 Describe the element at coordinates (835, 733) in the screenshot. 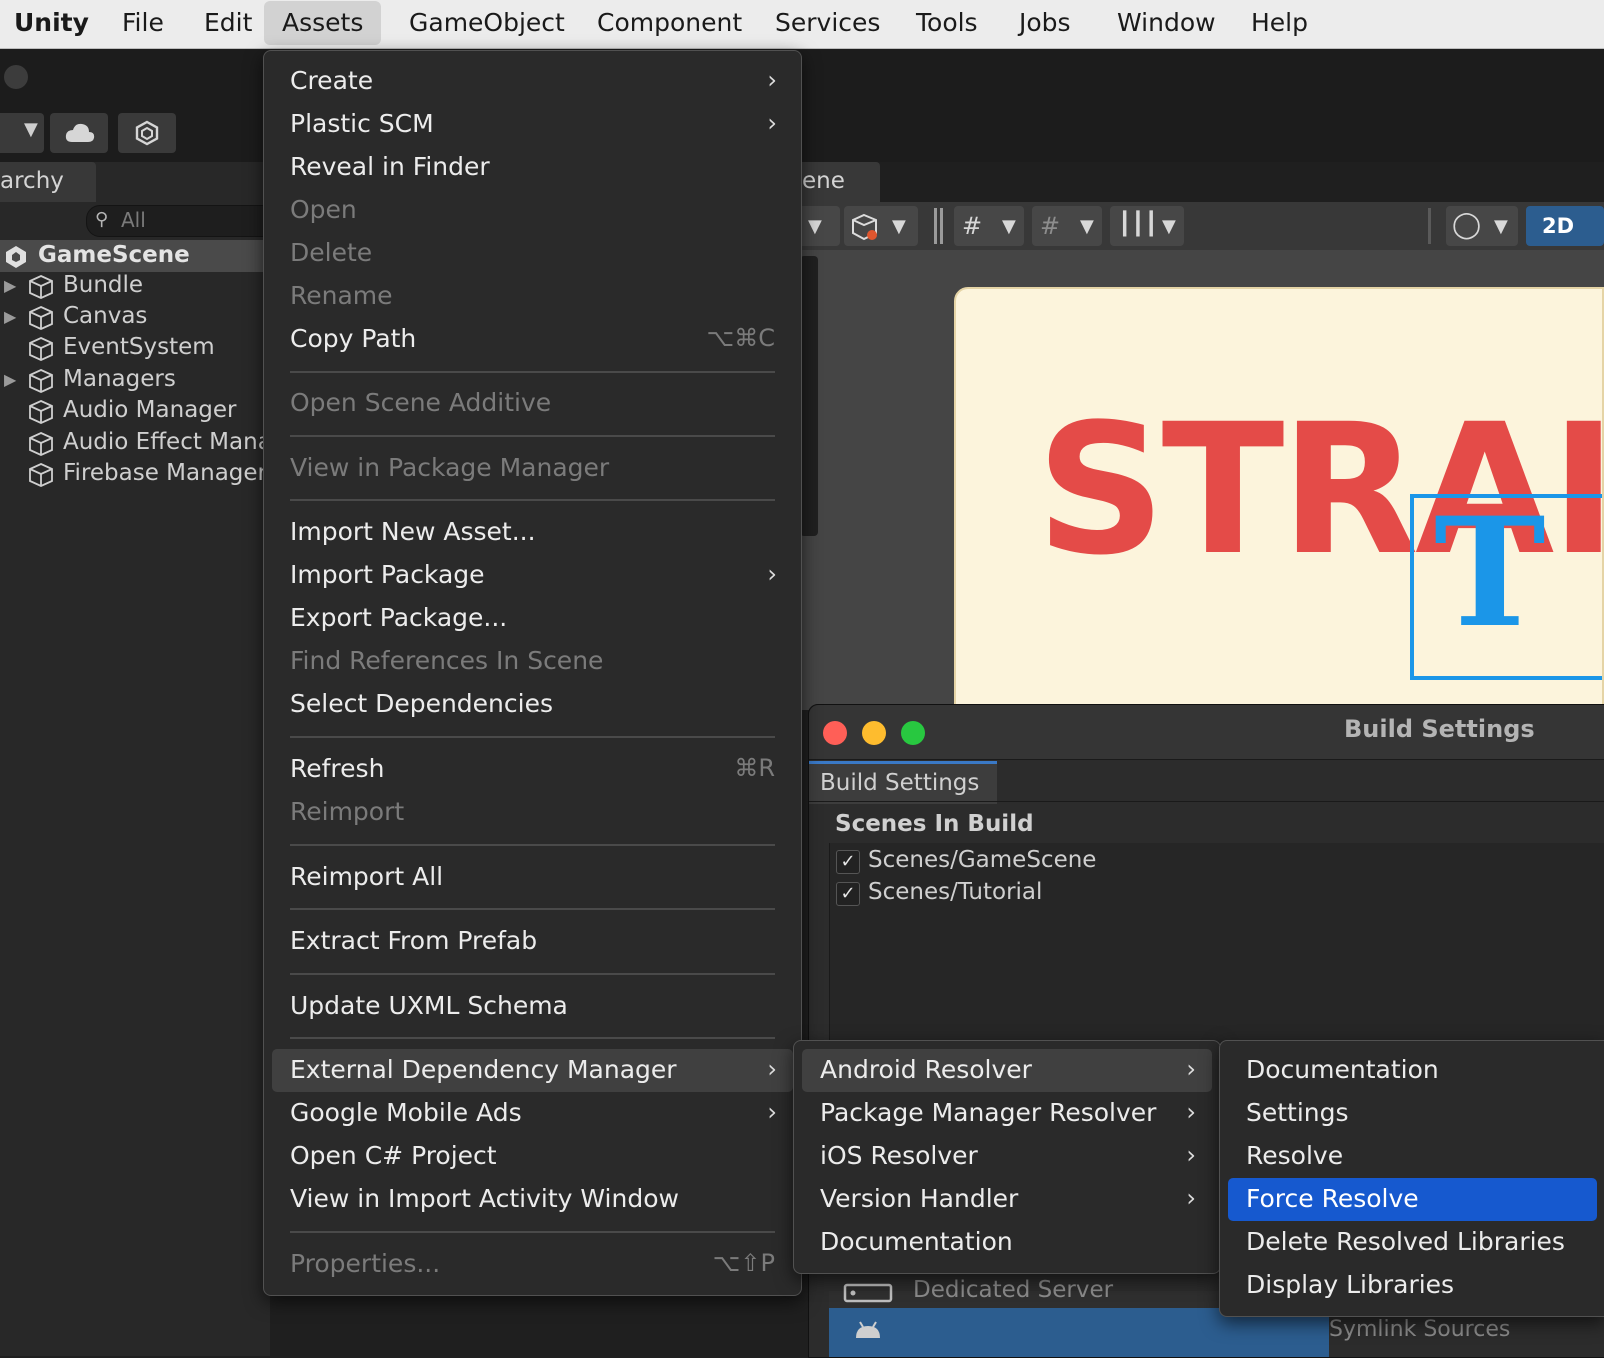

I see `close-button` at that location.